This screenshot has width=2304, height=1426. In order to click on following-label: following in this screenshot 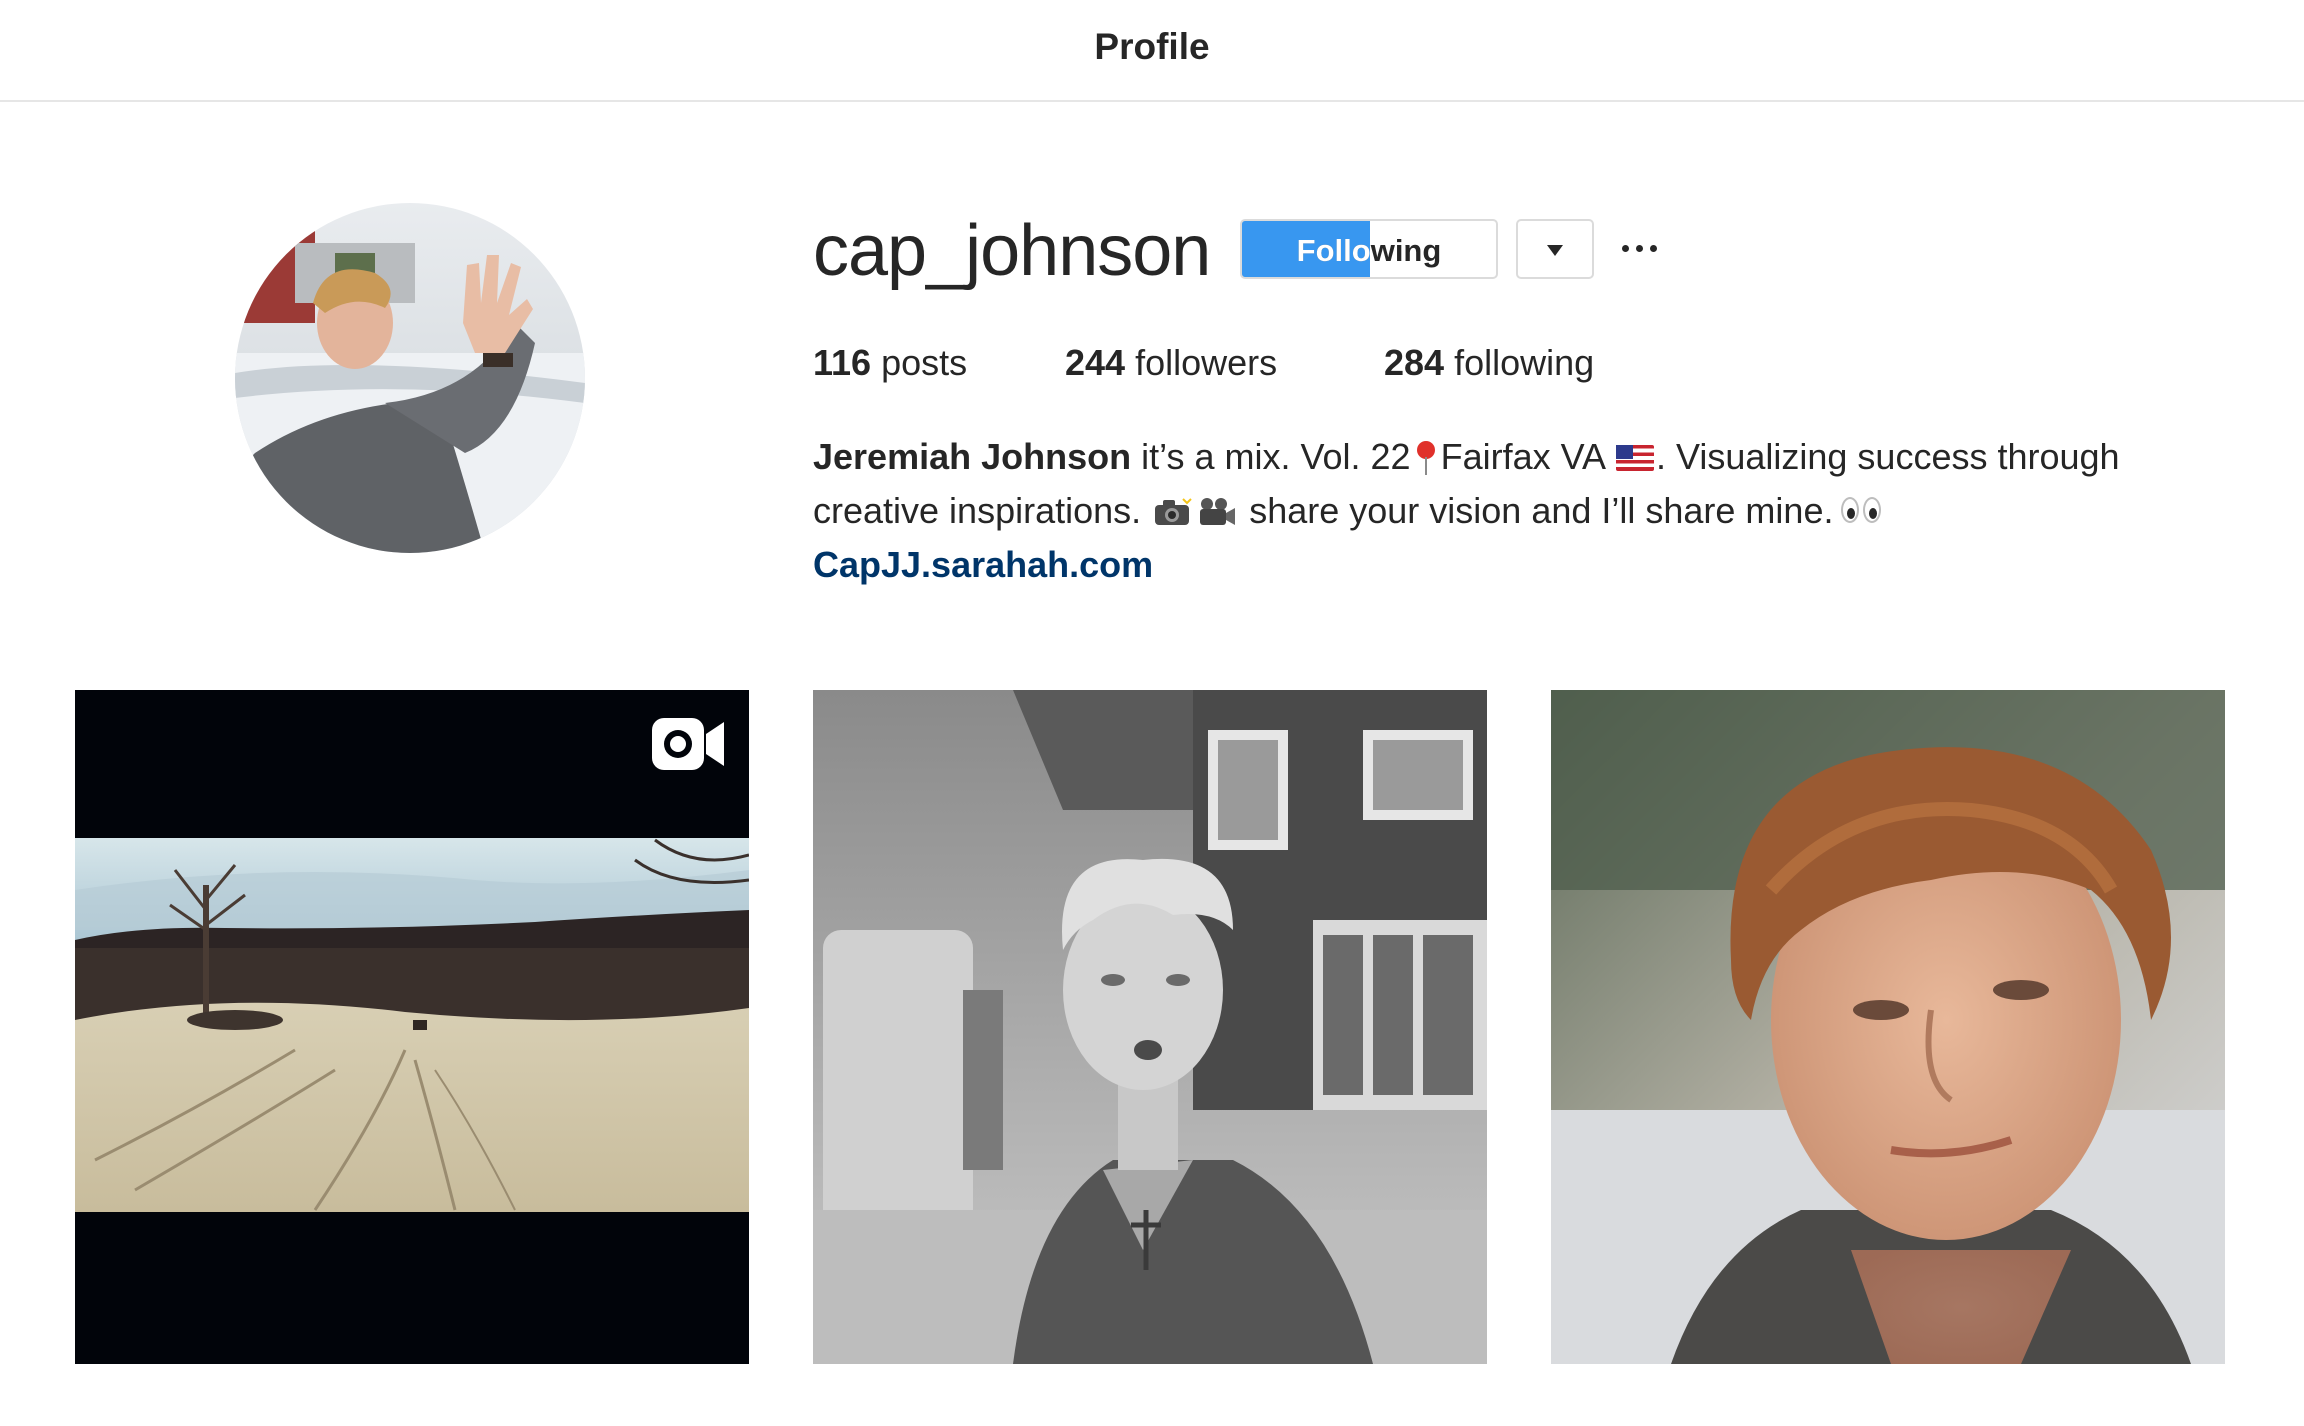, I will do `click(1524, 362)`.